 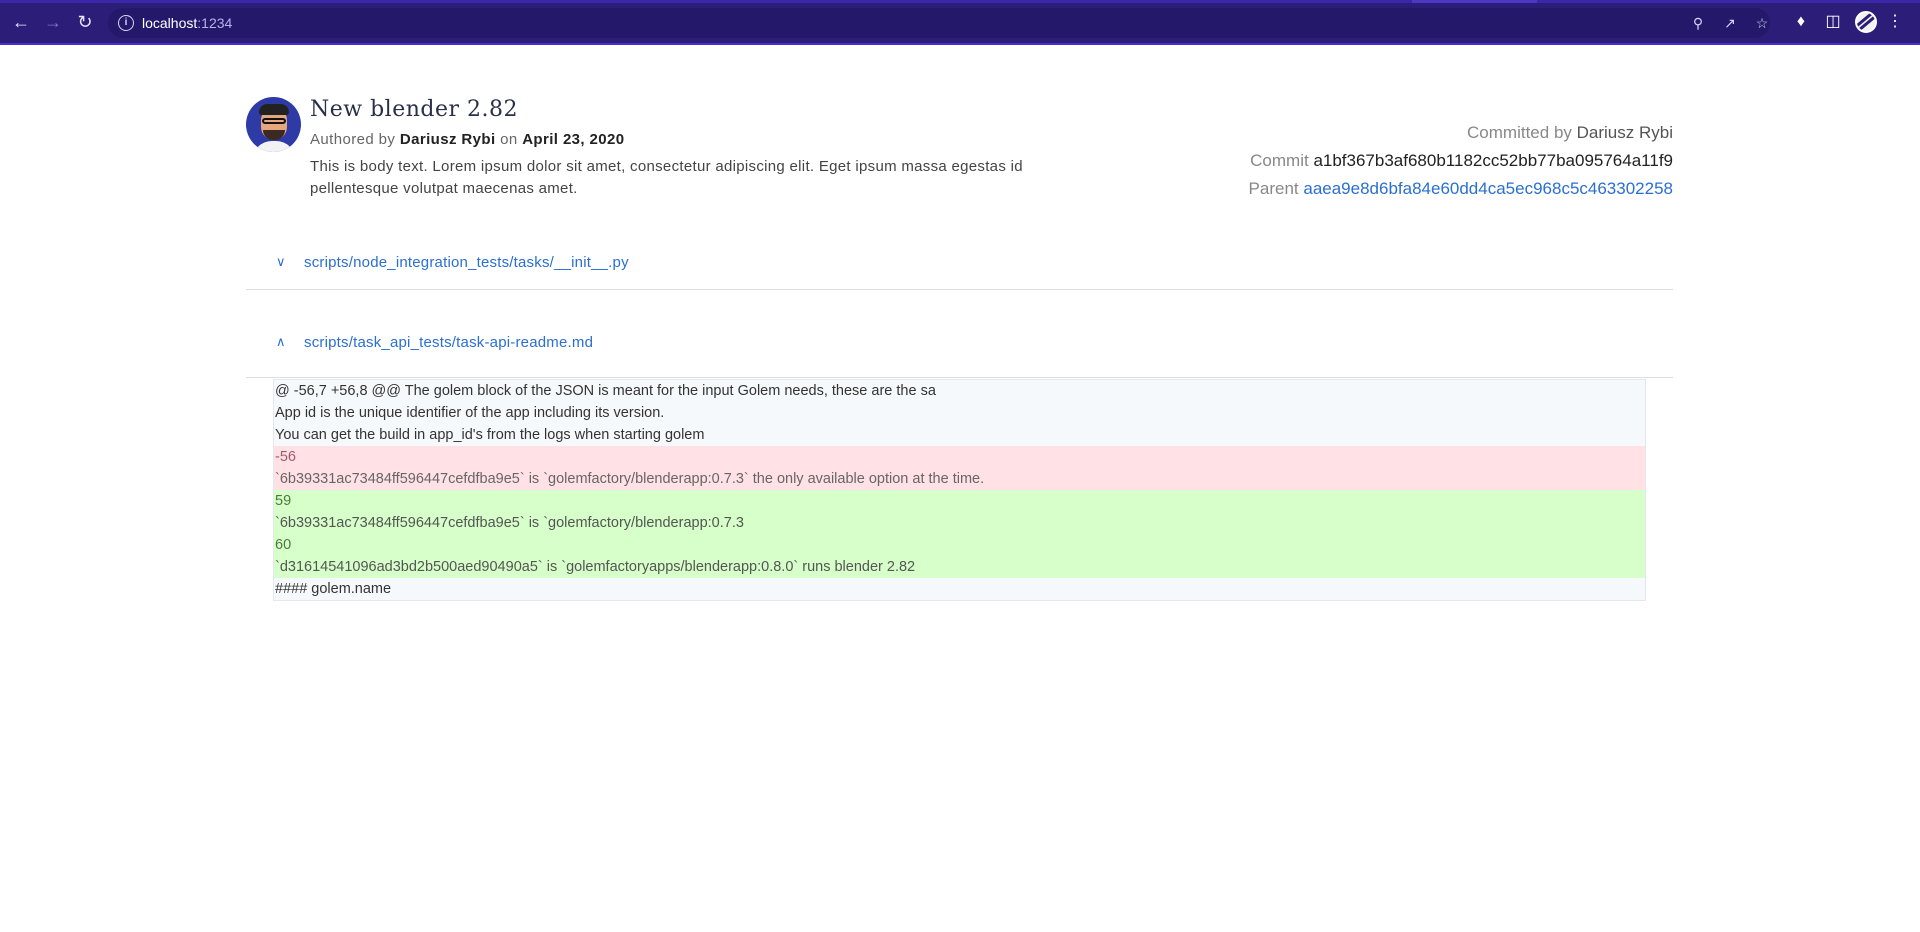 I want to click on avatar-shirt, so click(x=274, y=146).